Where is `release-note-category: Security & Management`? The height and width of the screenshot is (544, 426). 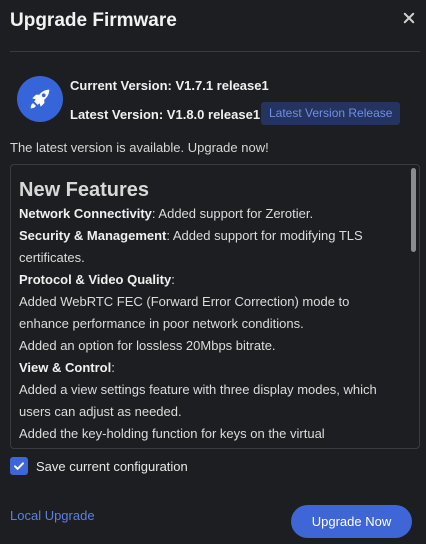
release-note-category: Security & Management is located at coordinates (93, 235).